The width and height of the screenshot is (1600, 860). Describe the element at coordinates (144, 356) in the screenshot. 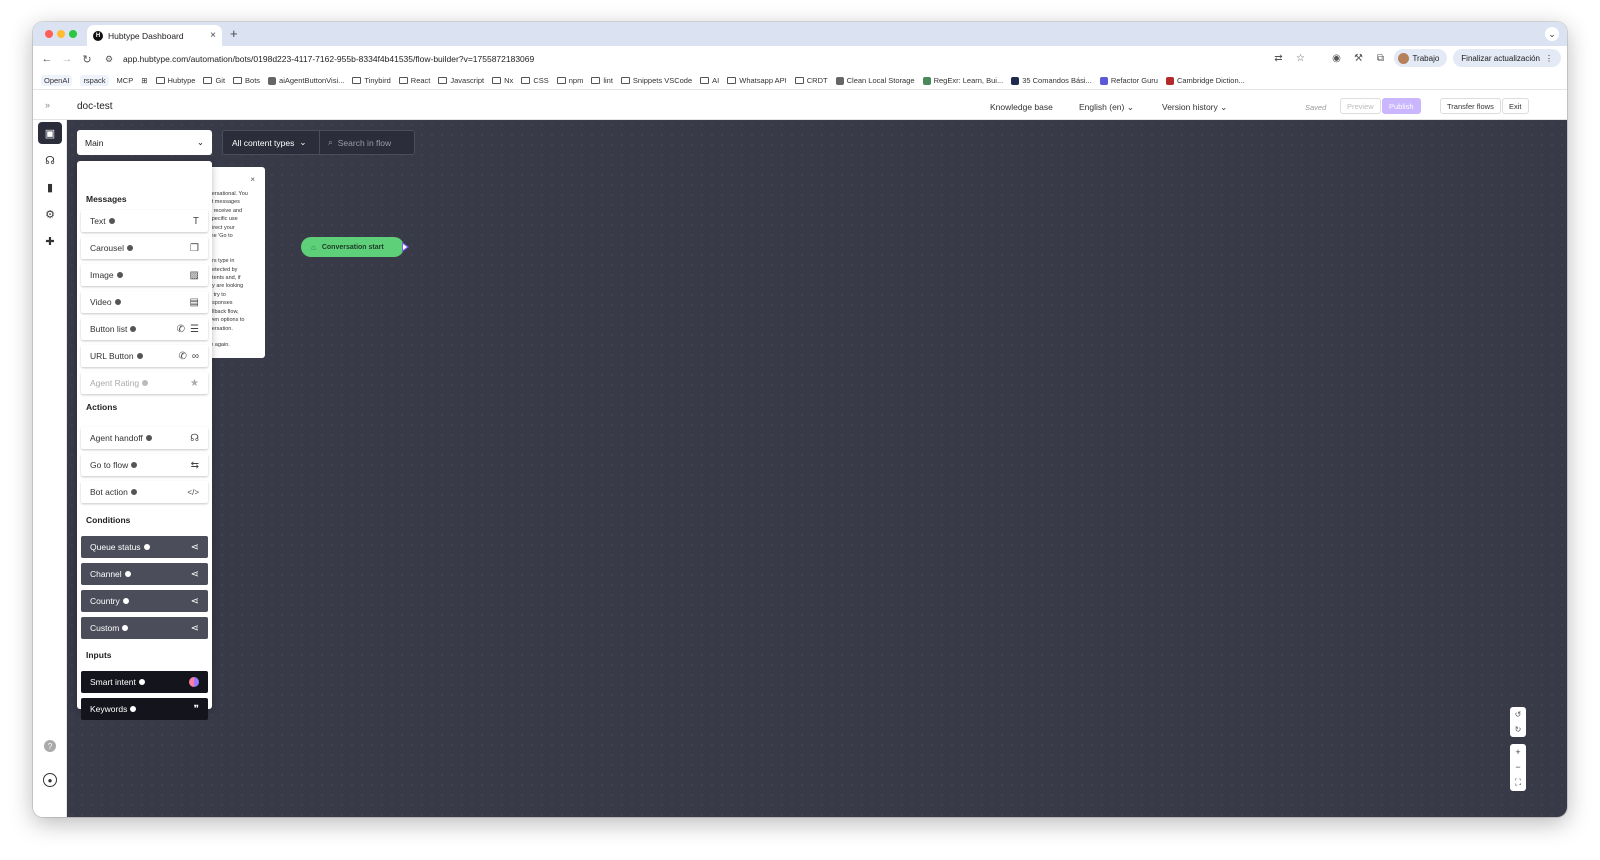

I see `palette-item-url-button: URL Button ✆ ∞` at that location.